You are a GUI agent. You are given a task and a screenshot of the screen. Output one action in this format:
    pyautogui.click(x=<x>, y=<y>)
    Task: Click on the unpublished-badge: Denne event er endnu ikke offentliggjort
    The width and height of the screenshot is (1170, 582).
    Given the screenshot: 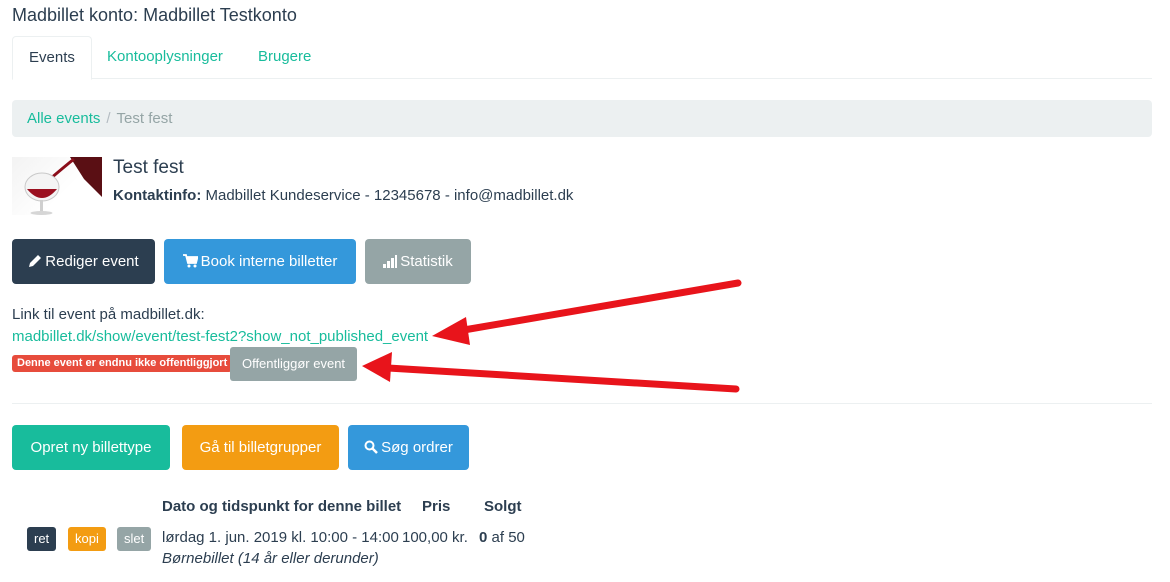 What is the action you would take?
    pyautogui.click(x=122, y=363)
    